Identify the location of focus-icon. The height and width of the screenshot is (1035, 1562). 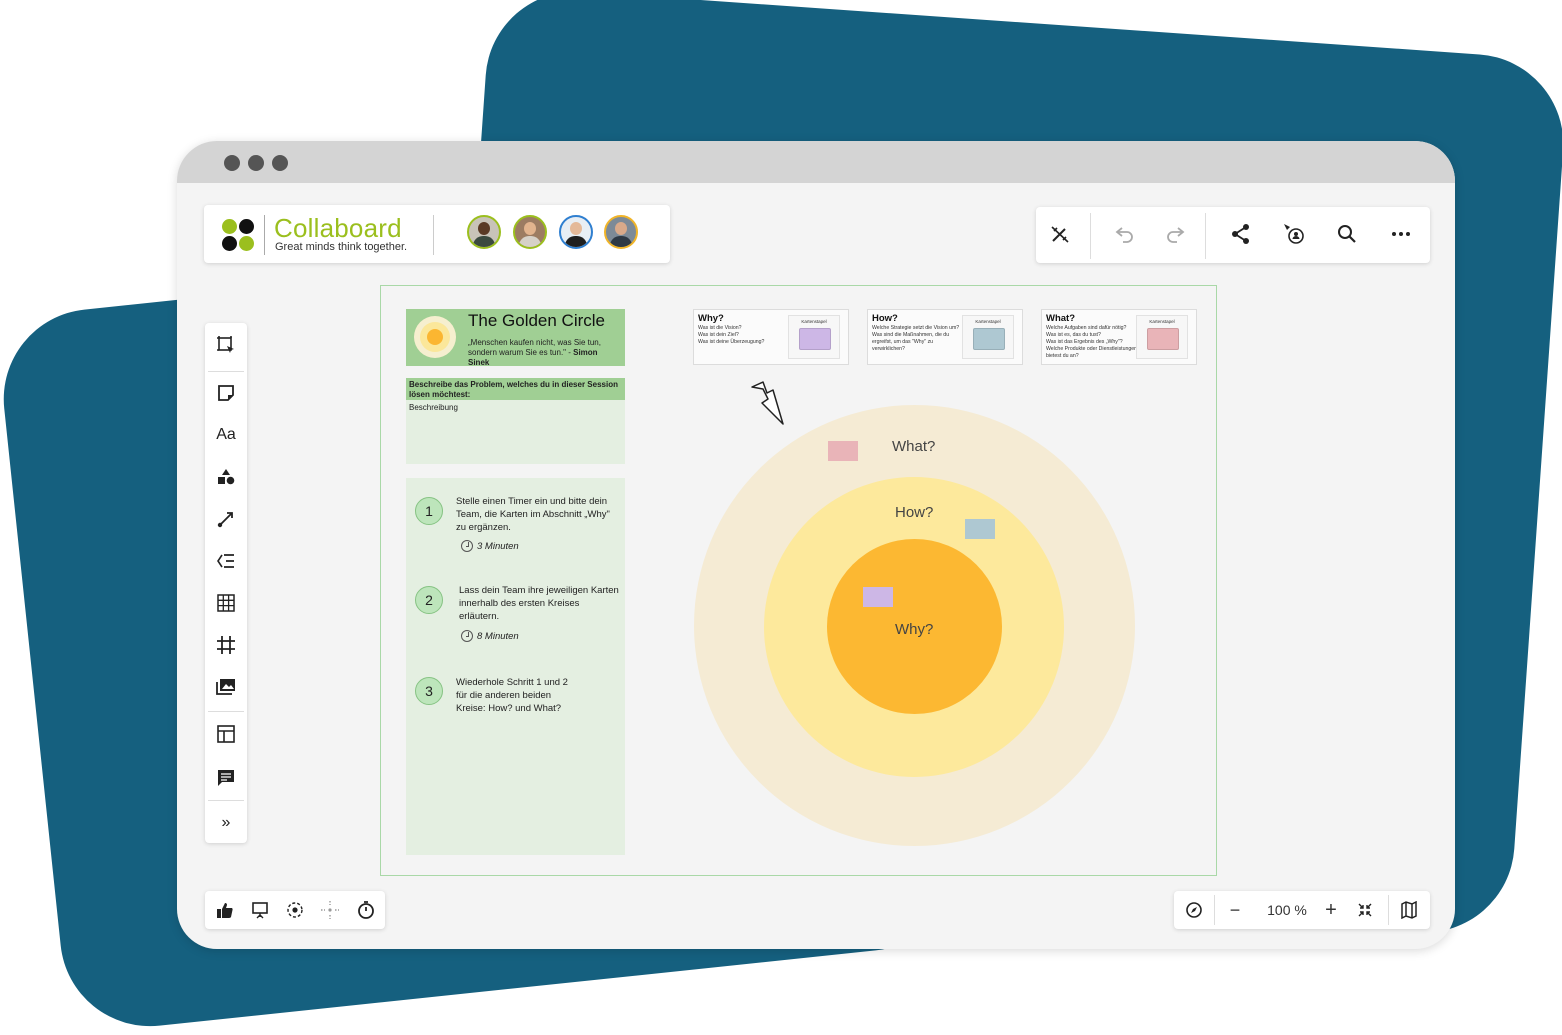
(295, 910).